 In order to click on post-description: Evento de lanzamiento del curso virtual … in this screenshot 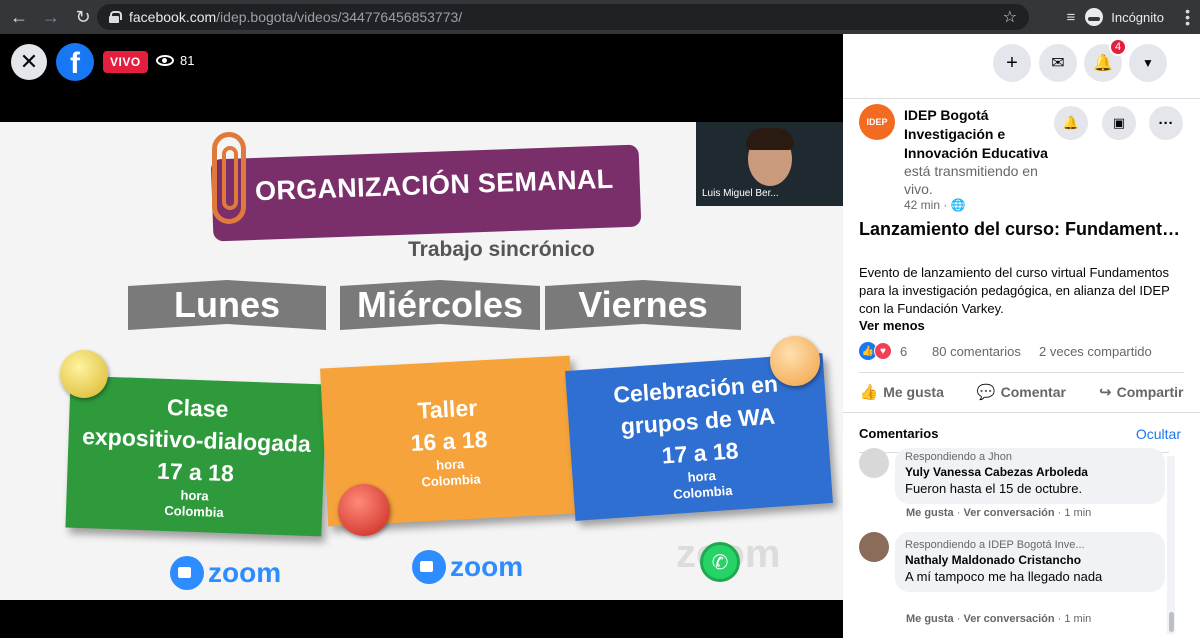, I will do `click(1014, 290)`.